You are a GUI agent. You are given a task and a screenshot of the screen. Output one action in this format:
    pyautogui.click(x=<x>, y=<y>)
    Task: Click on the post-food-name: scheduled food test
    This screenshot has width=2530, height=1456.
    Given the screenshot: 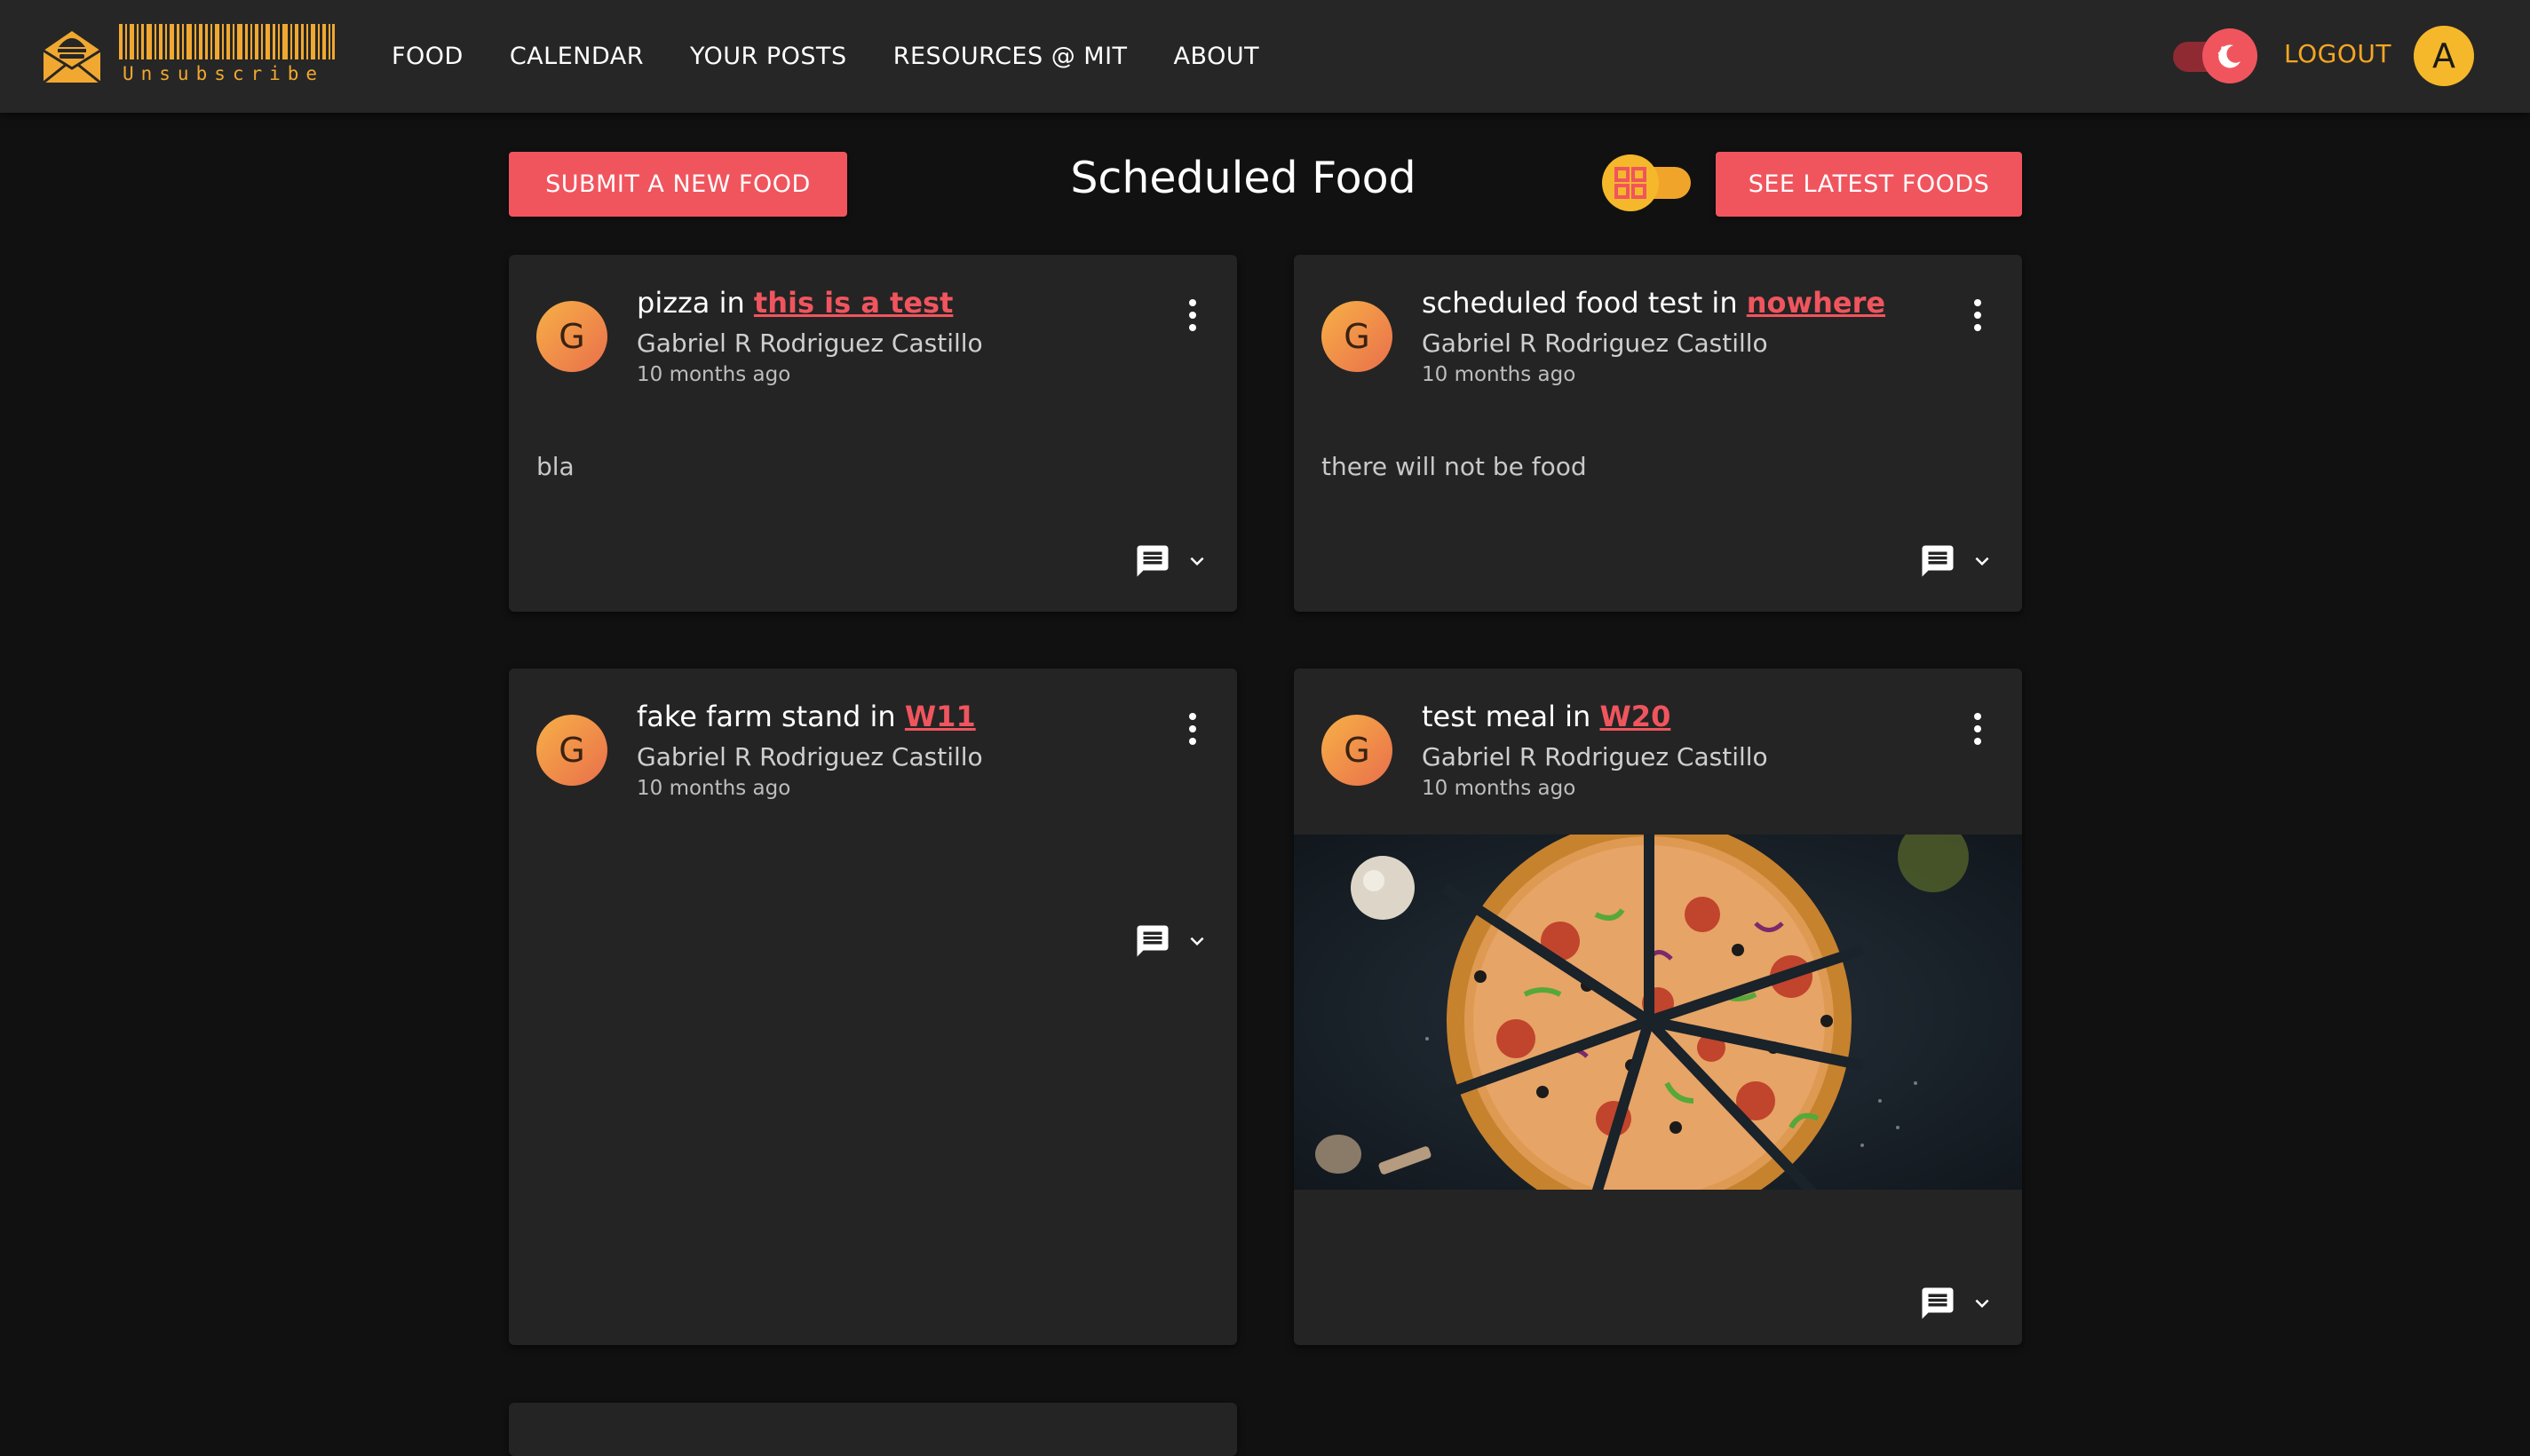 What is the action you would take?
    pyautogui.click(x=1562, y=303)
    